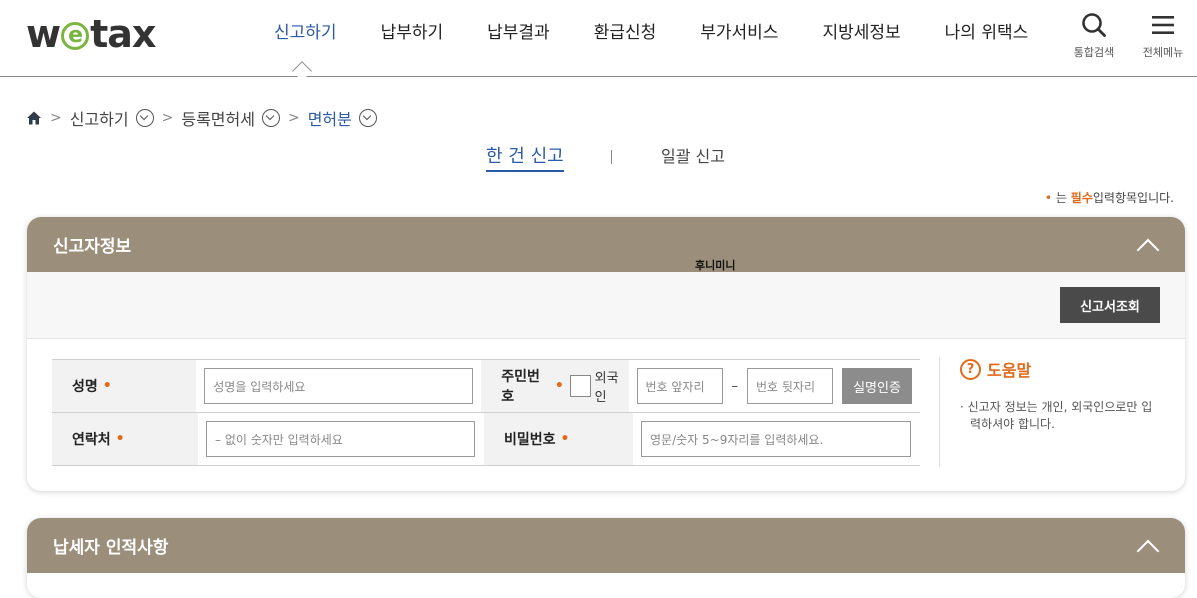 This screenshot has width=1197, height=598. What do you see at coordinates (625, 33) in the screenshot?
I see `nav-item-refund: 환급신청` at bounding box center [625, 33].